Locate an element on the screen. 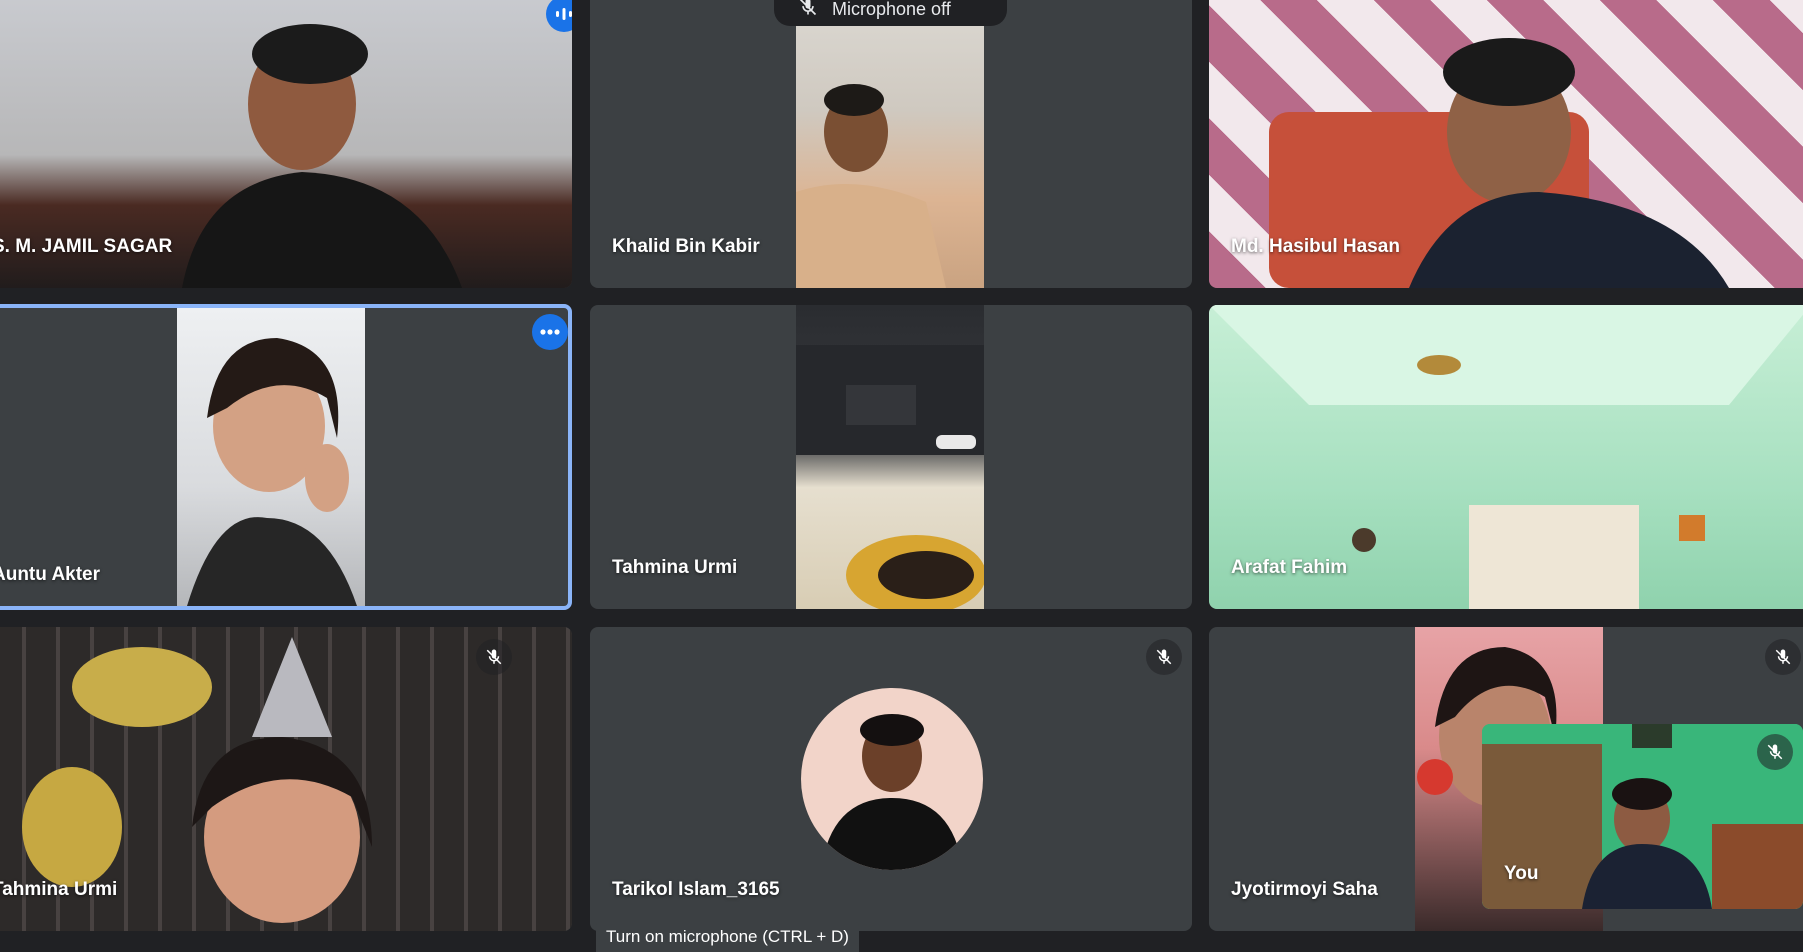  participant-name: Jyotirmoyi Saha is located at coordinates (1304, 889).